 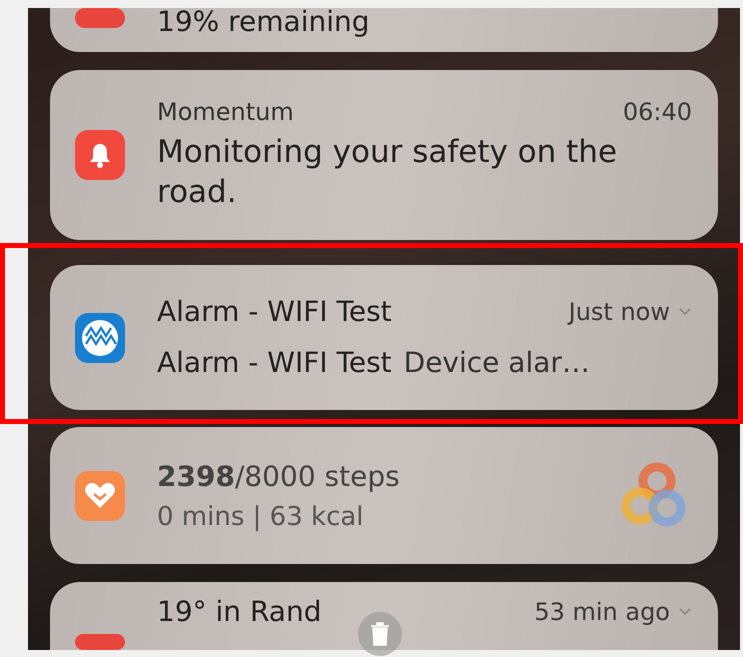 What do you see at coordinates (279, 477) in the screenshot?
I see `steps-count: 2398/8000 steps` at bounding box center [279, 477].